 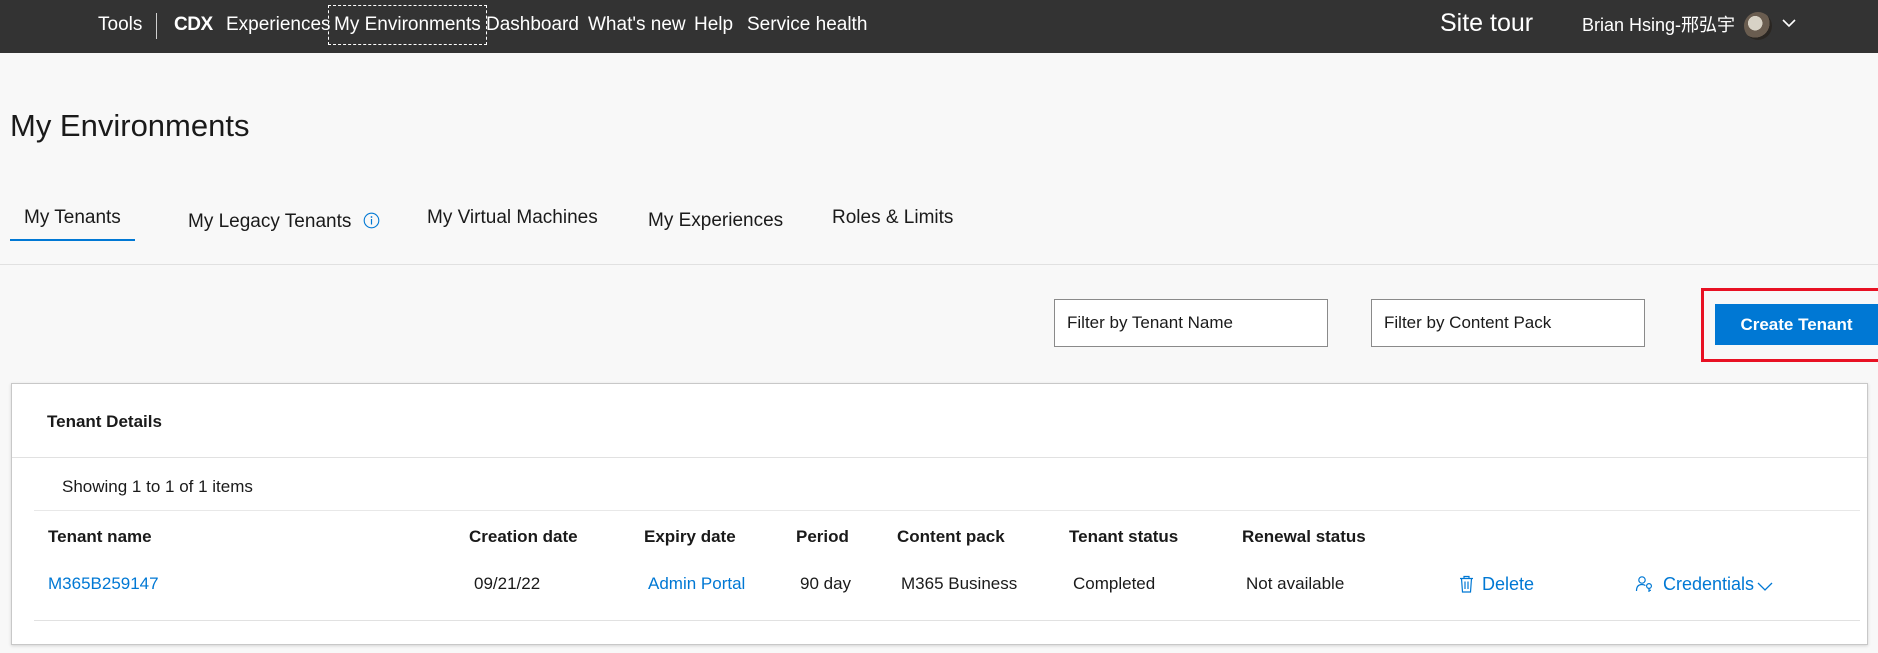 I want to click on user-avatar, so click(x=1758, y=26).